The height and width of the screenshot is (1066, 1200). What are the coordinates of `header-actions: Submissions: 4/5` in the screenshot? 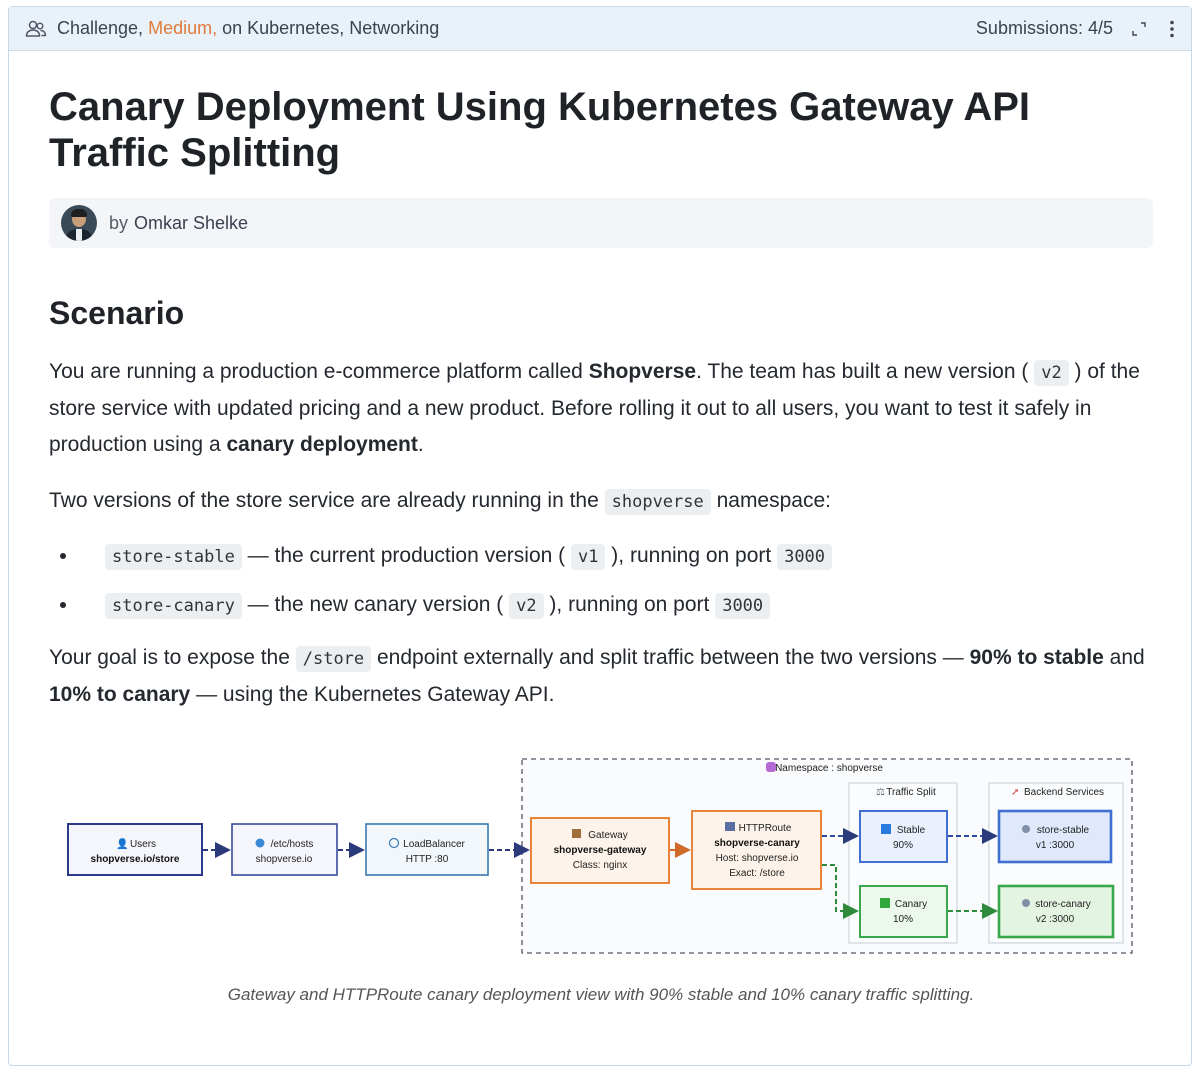 It's located at (1075, 28).